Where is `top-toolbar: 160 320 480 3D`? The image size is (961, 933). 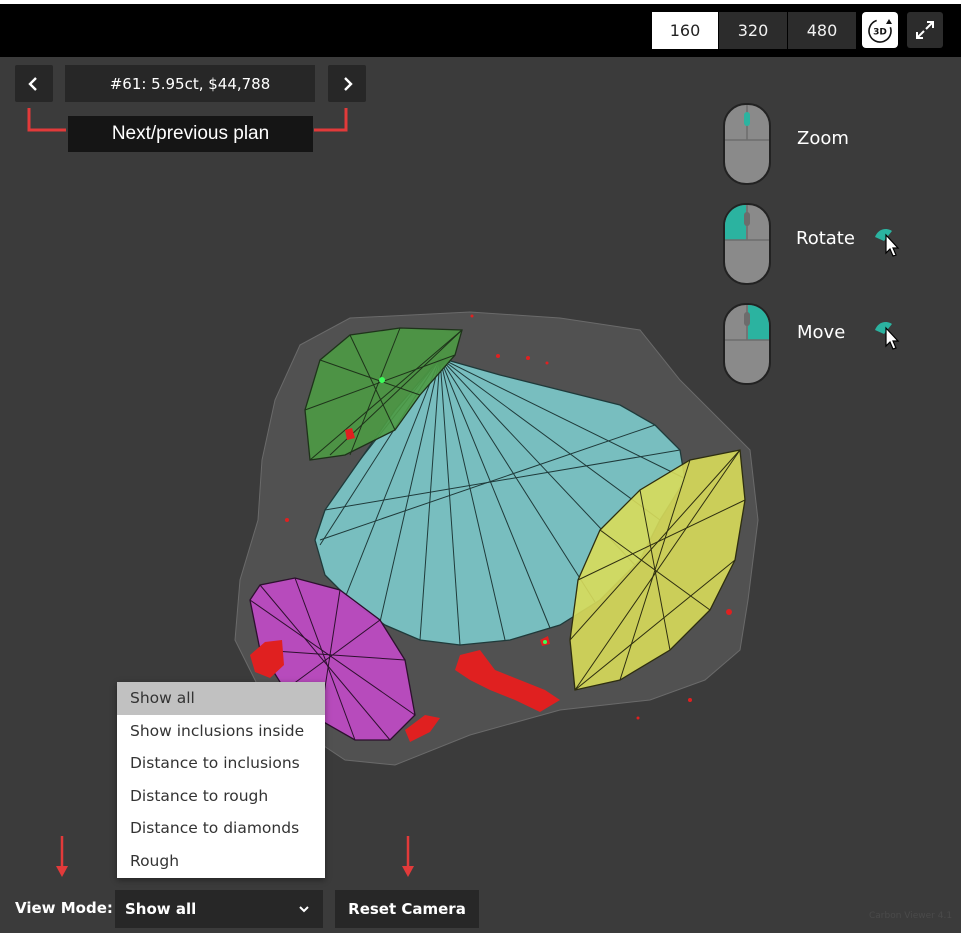 top-toolbar: 160 320 480 3D is located at coordinates (480, 30).